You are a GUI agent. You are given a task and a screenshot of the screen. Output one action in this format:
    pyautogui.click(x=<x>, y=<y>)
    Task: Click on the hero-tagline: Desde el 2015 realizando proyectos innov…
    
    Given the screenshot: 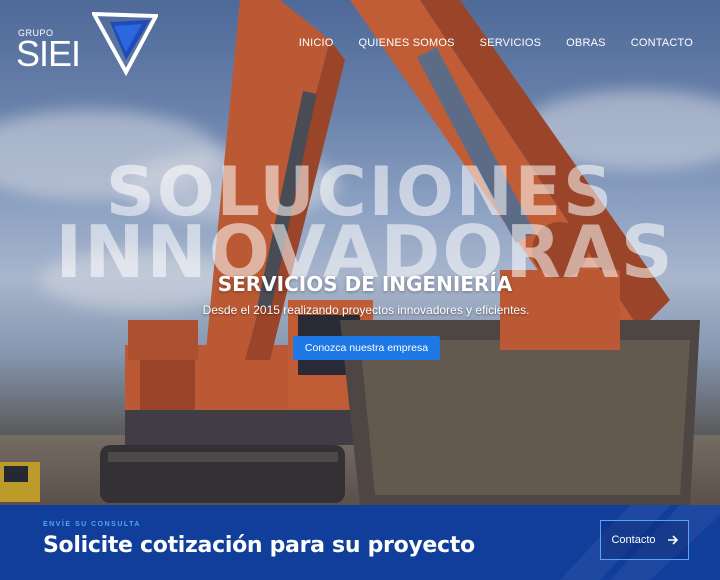 What is the action you would take?
    pyautogui.click(x=366, y=310)
    